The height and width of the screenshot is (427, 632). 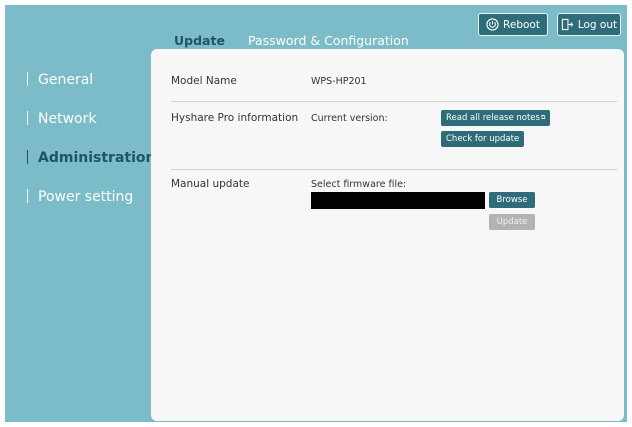 I want to click on logout-icon, so click(x=567, y=24).